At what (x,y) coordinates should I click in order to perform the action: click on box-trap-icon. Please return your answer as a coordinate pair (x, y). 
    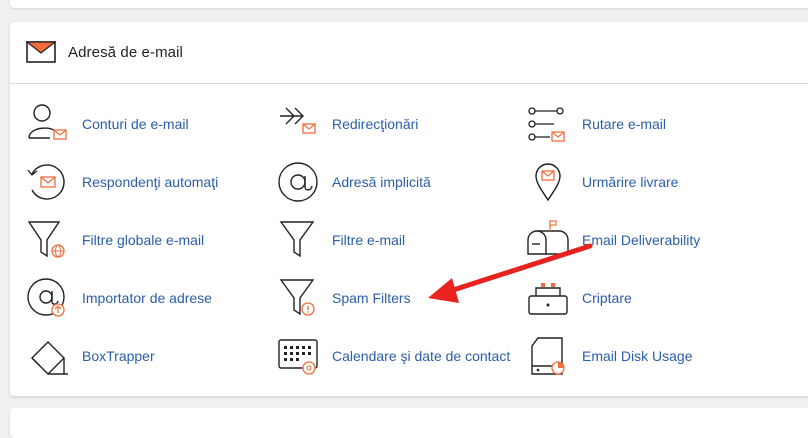
    Looking at the image, I should click on (49, 358).